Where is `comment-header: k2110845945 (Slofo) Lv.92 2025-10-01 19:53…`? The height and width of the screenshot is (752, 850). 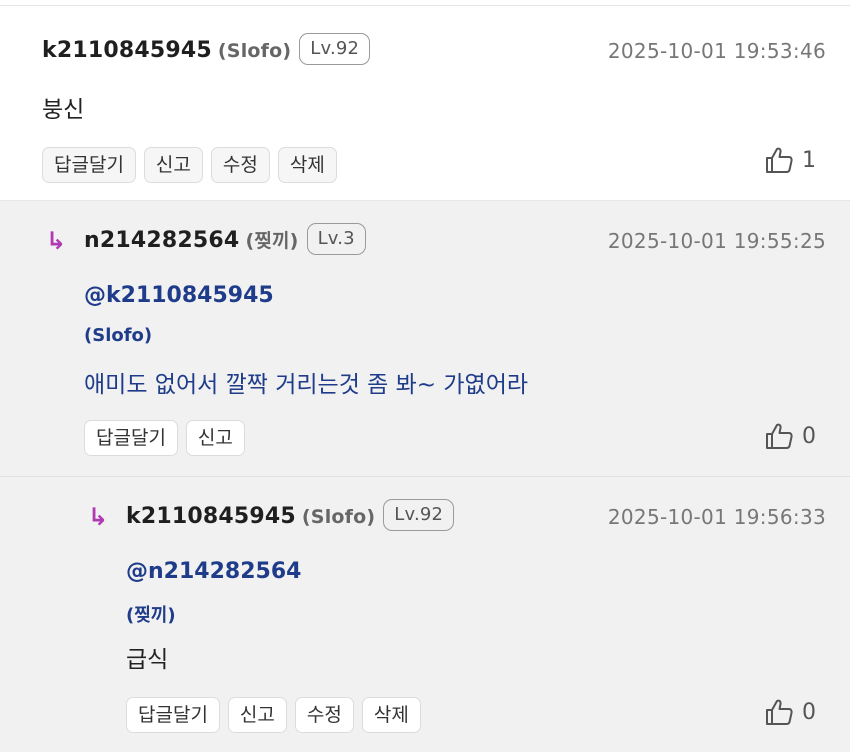 comment-header: k2110845945 (Slofo) Lv.92 2025-10-01 19:53… is located at coordinates (425, 51).